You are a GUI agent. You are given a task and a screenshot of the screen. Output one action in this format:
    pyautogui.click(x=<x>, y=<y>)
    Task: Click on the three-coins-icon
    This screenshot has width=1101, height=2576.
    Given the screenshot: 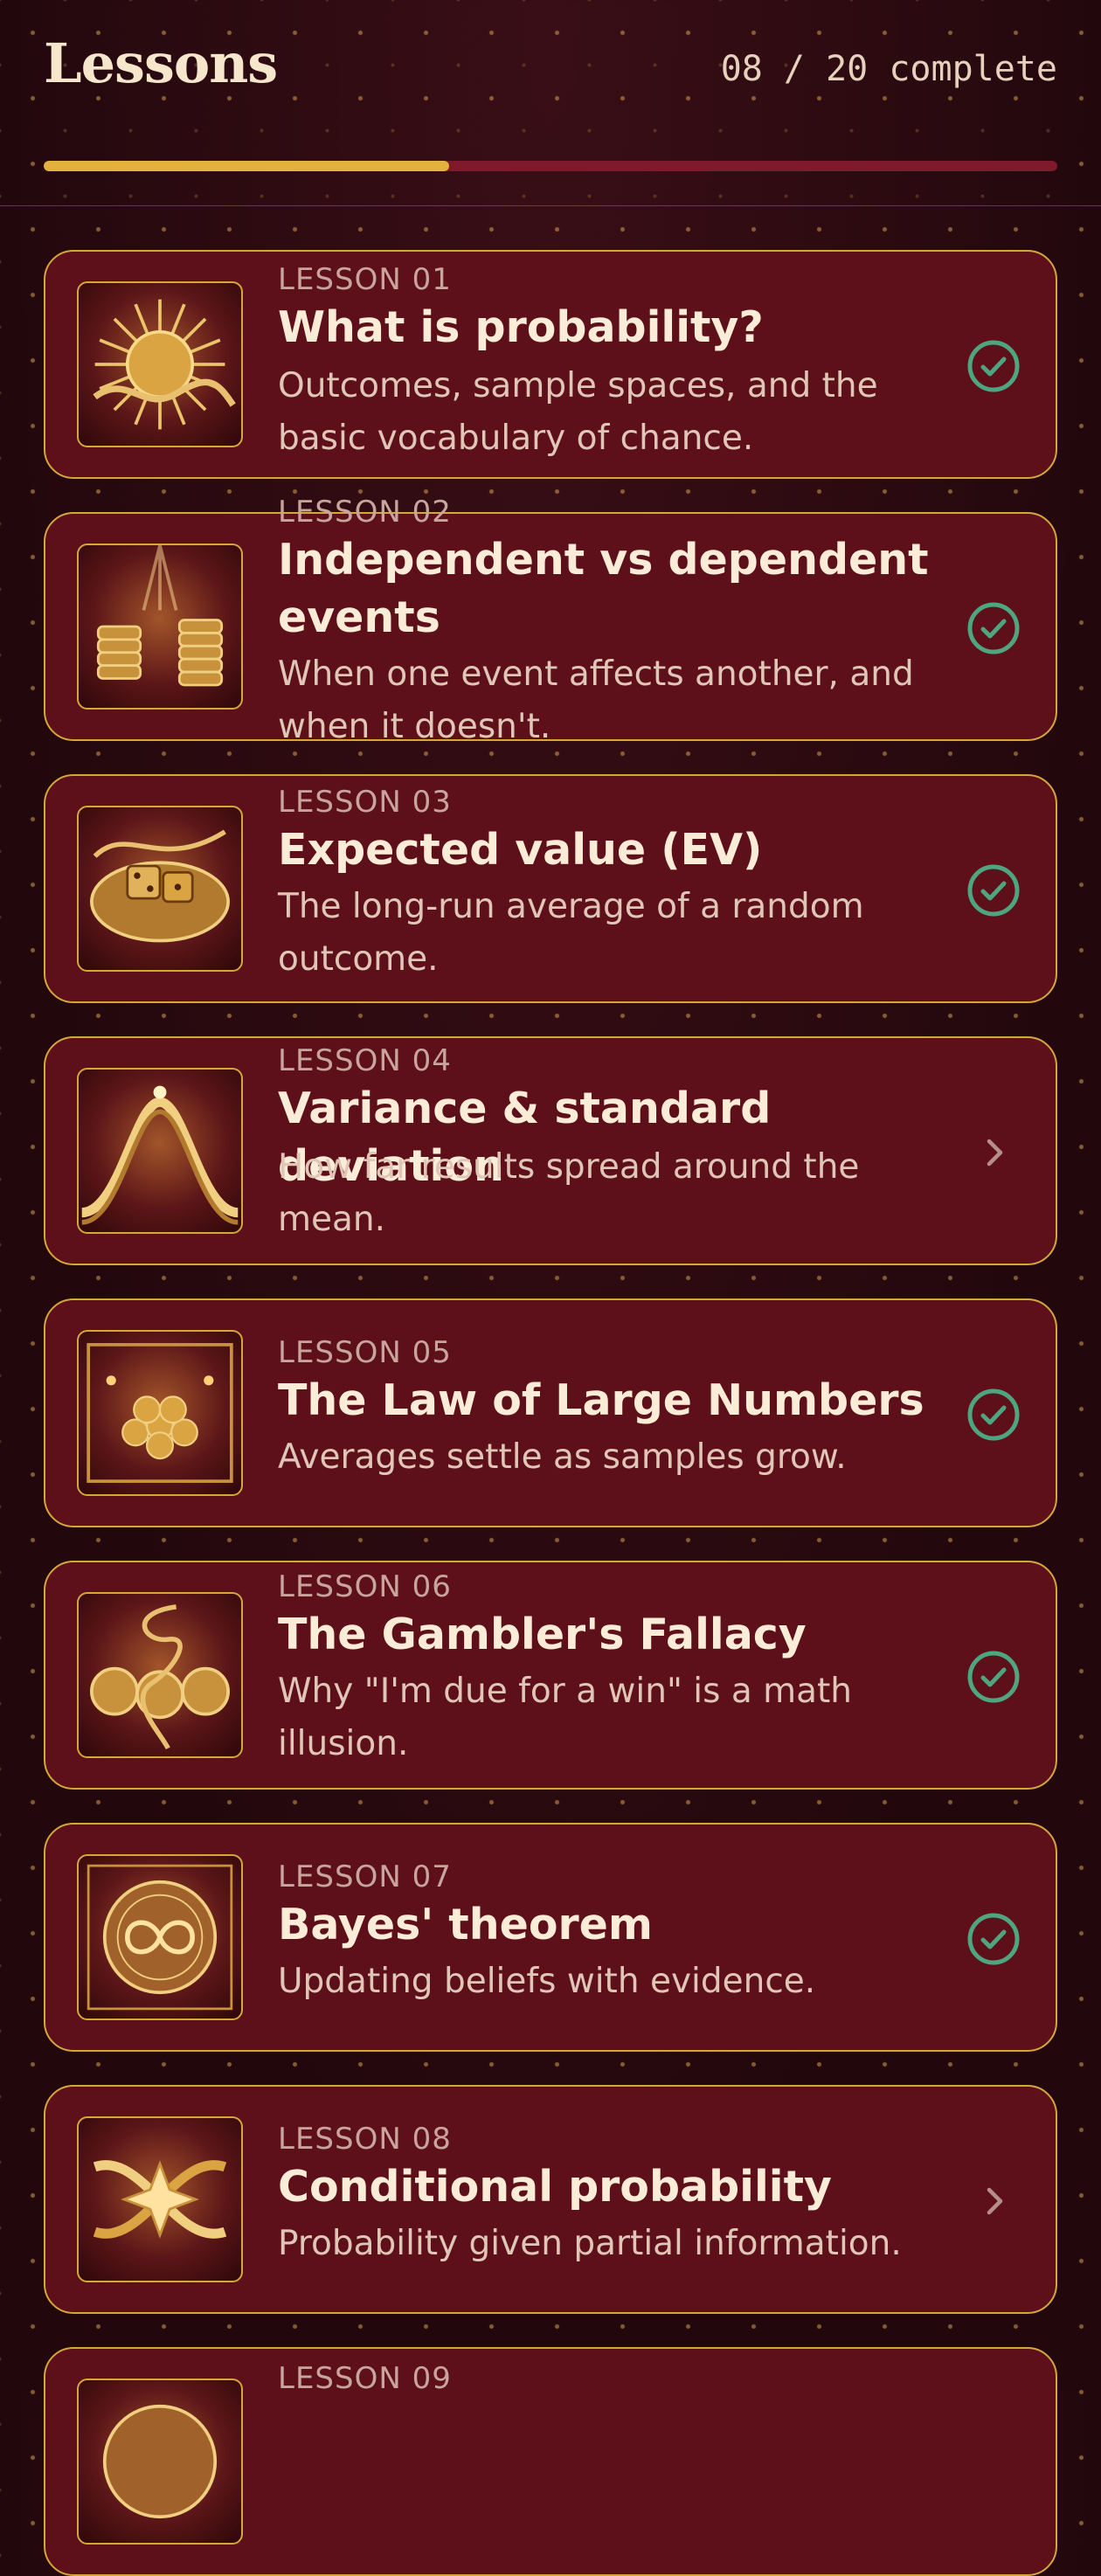 What is the action you would take?
    pyautogui.click(x=160, y=1677)
    